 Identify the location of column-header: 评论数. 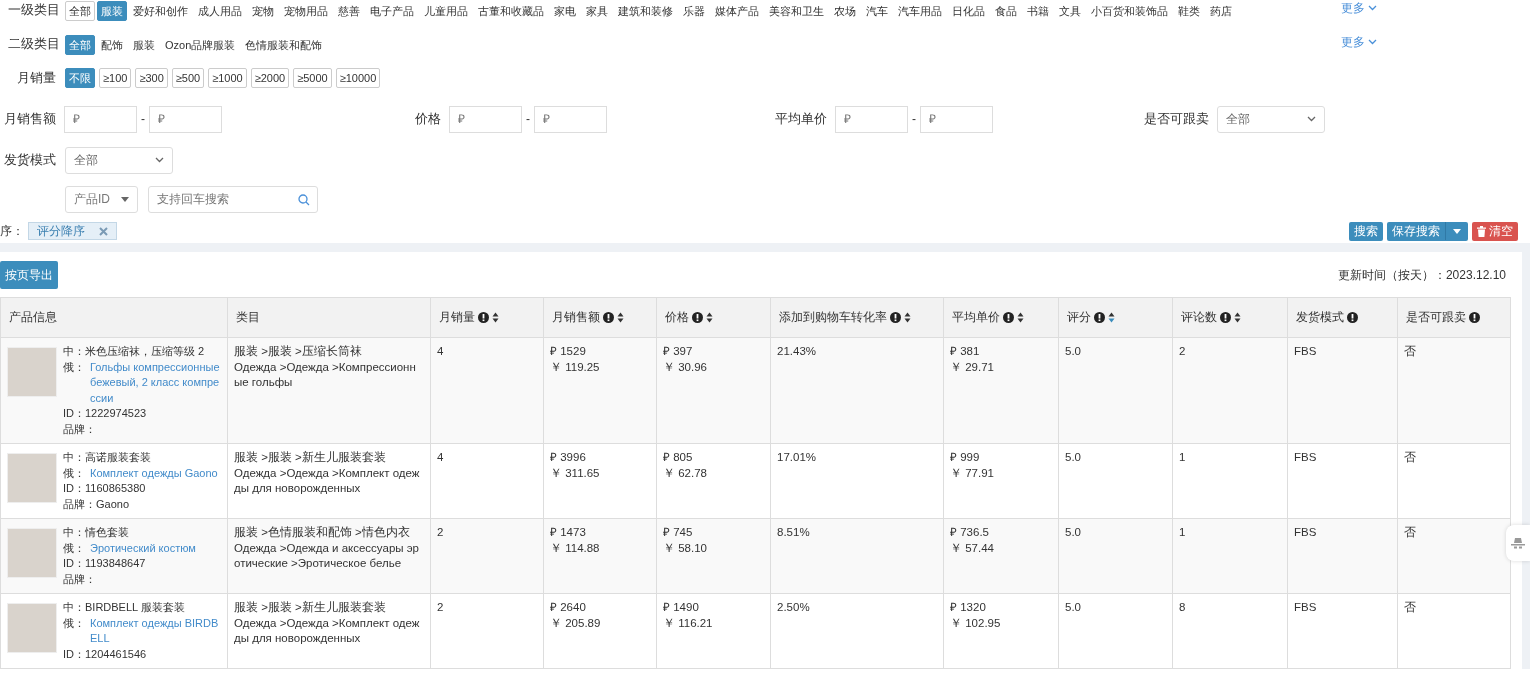
(1199, 317).